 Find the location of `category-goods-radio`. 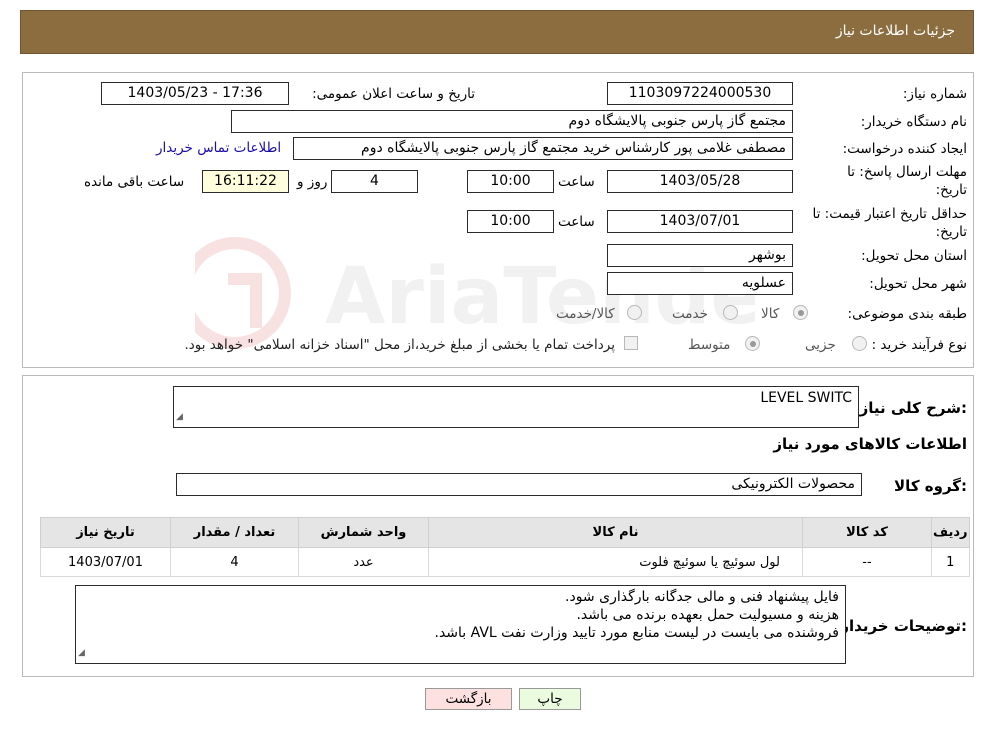

category-goods-radio is located at coordinates (800, 312).